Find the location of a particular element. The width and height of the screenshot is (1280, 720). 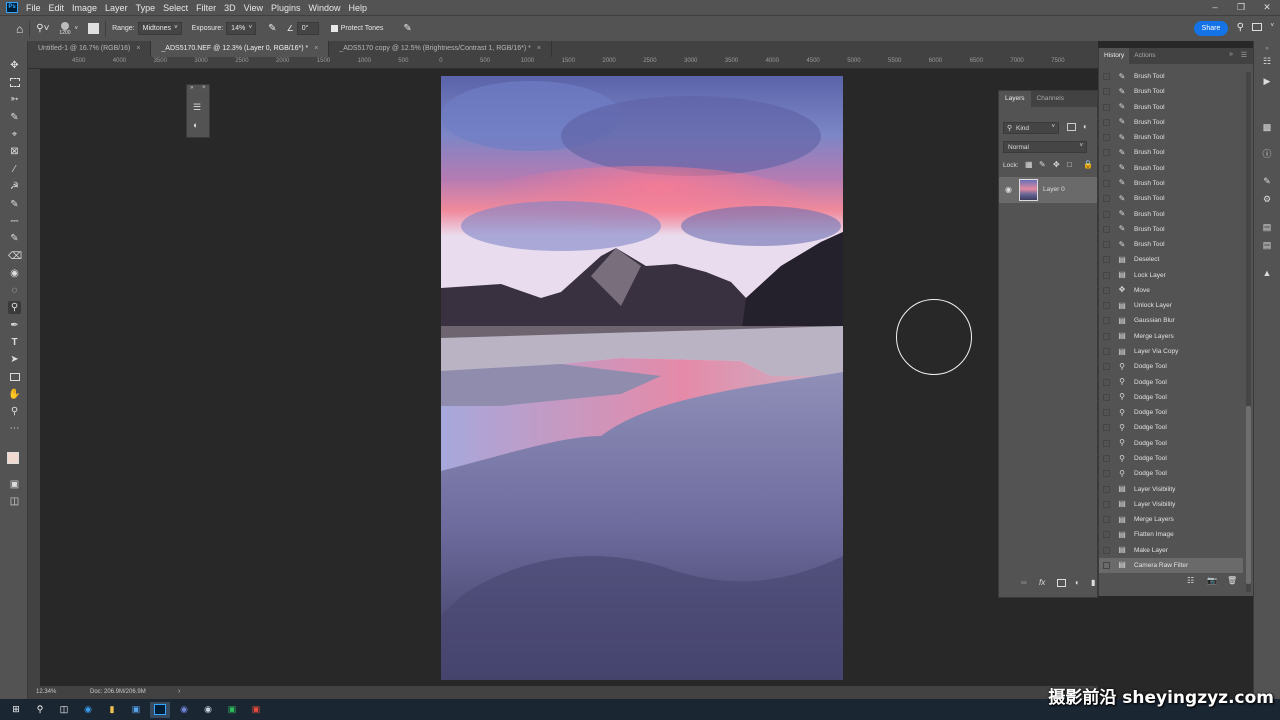

foreground-color-swatch is located at coordinates (13, 458).